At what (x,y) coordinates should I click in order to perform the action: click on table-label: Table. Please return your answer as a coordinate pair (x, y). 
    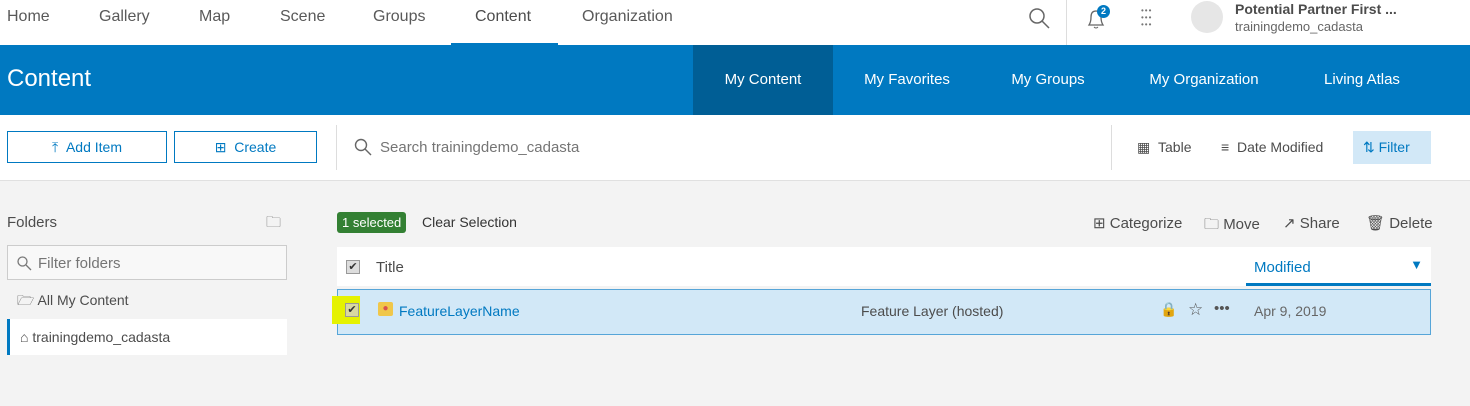
    Looking at the image, I should click on (1175, 147).